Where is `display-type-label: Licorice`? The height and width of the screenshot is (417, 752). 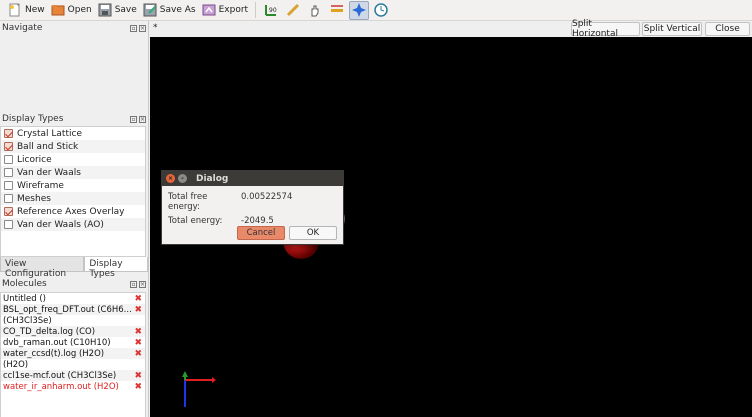
display-type-label: Licorice is located at coordinates (34, 159).